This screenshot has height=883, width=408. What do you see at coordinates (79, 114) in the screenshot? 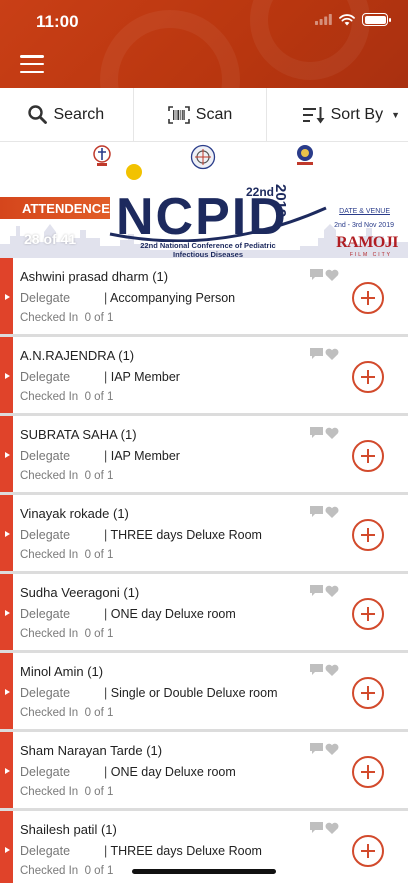
I see `search-label: Search` at bounding box center [79, 114].